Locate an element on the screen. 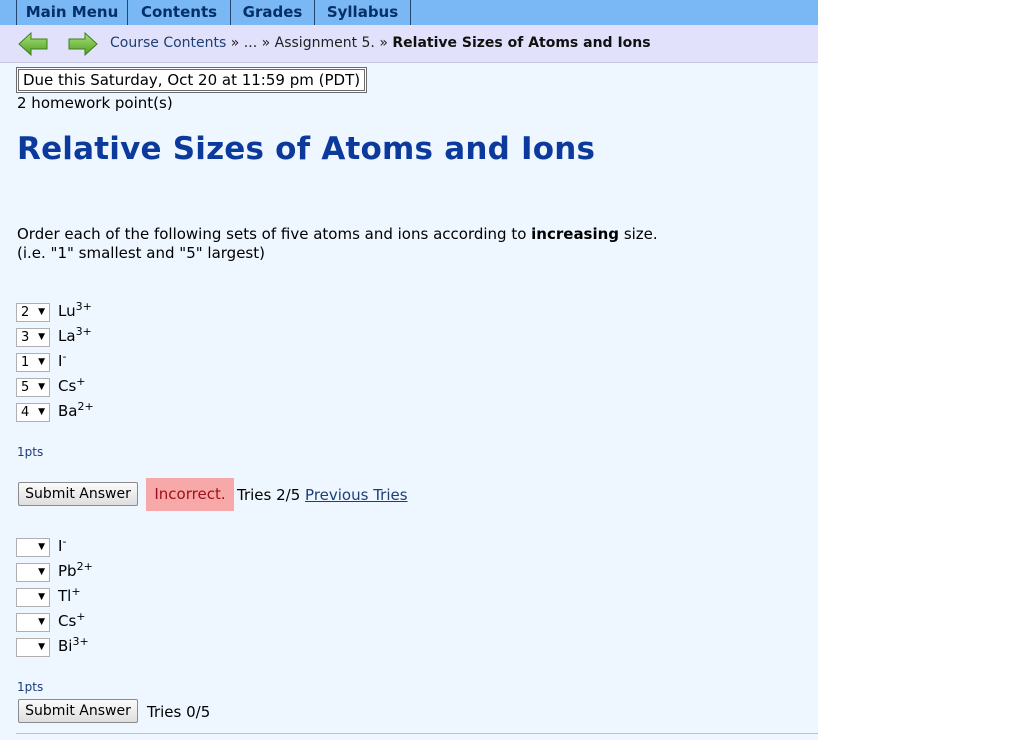 The height and width of the screenshot is (740, 1024). breadcrumb-current: Relative Sizes of Atoms and Ions is located at coordinates (521, 43).